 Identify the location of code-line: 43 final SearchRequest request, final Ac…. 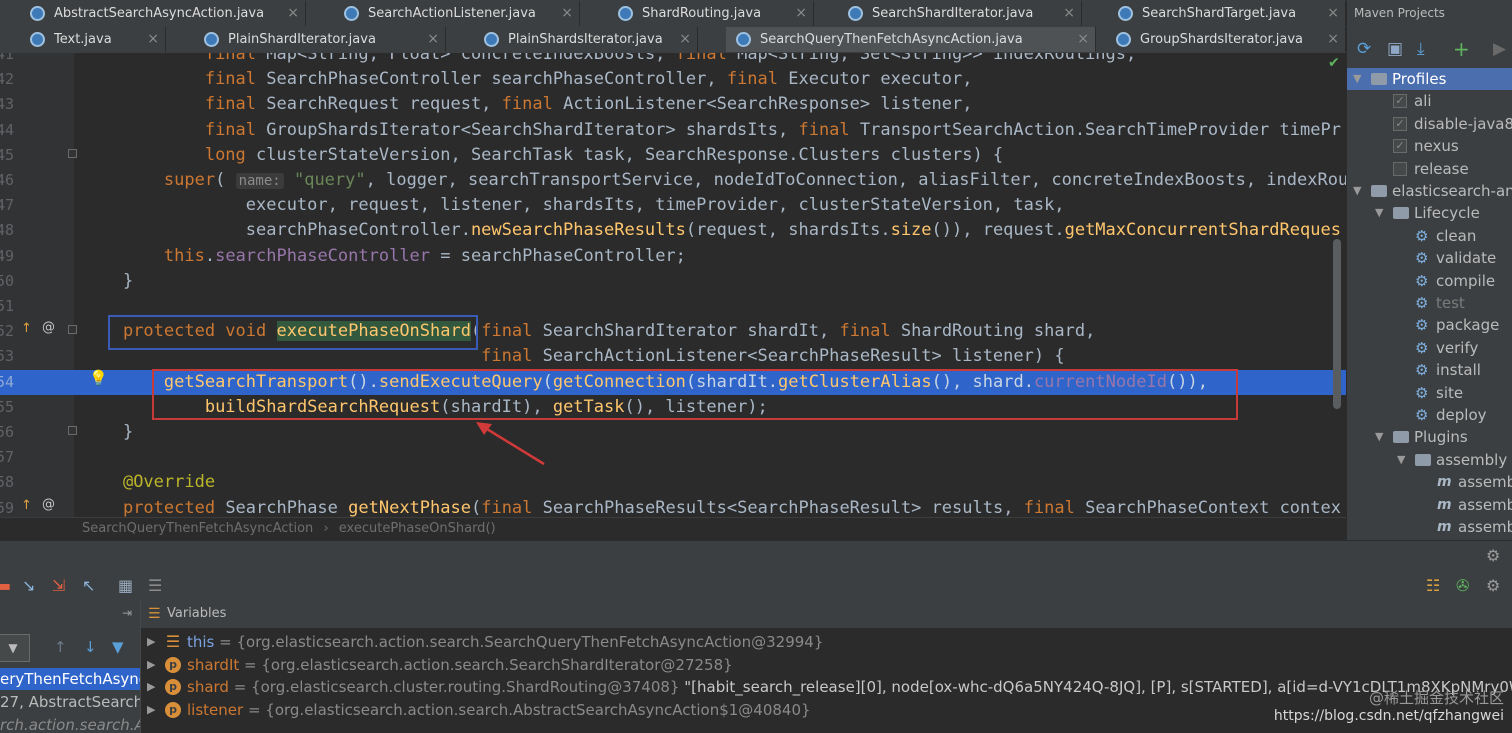
(673, 104).